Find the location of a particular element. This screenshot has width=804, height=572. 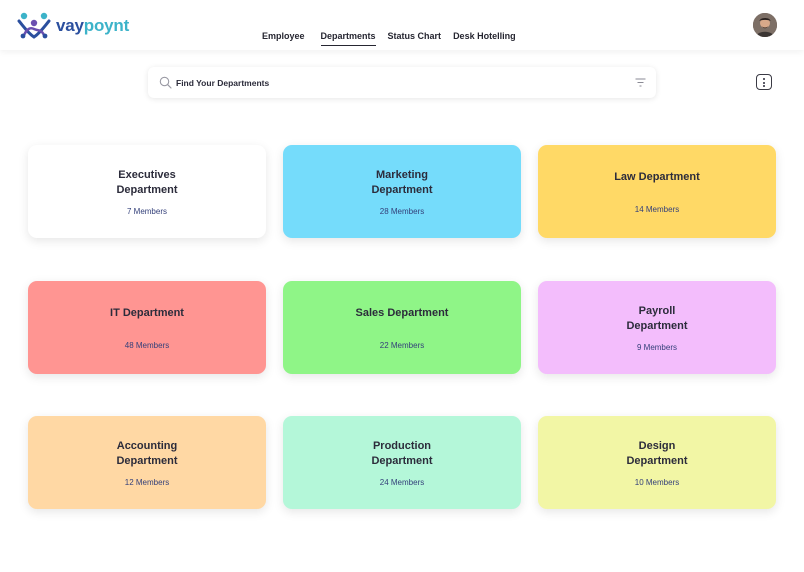

department-card-executives: Executives Department 7 Members is located at coordinates (147, 191).